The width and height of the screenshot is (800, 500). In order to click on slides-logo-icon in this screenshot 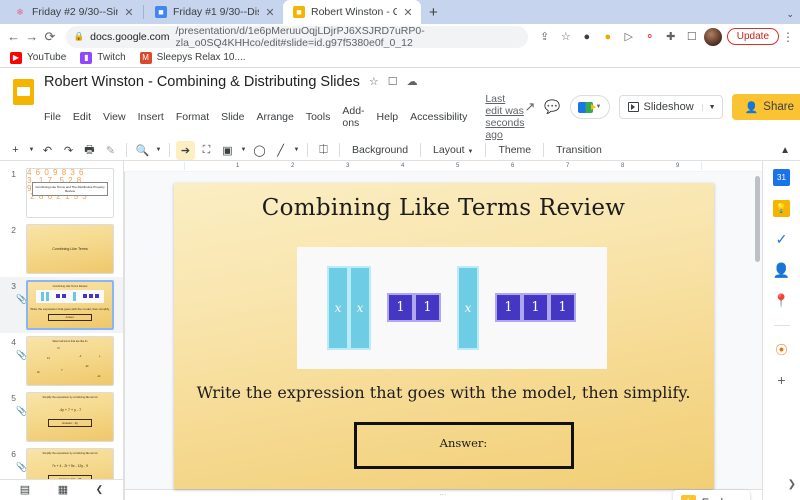, I will do `click(23, 92)`.